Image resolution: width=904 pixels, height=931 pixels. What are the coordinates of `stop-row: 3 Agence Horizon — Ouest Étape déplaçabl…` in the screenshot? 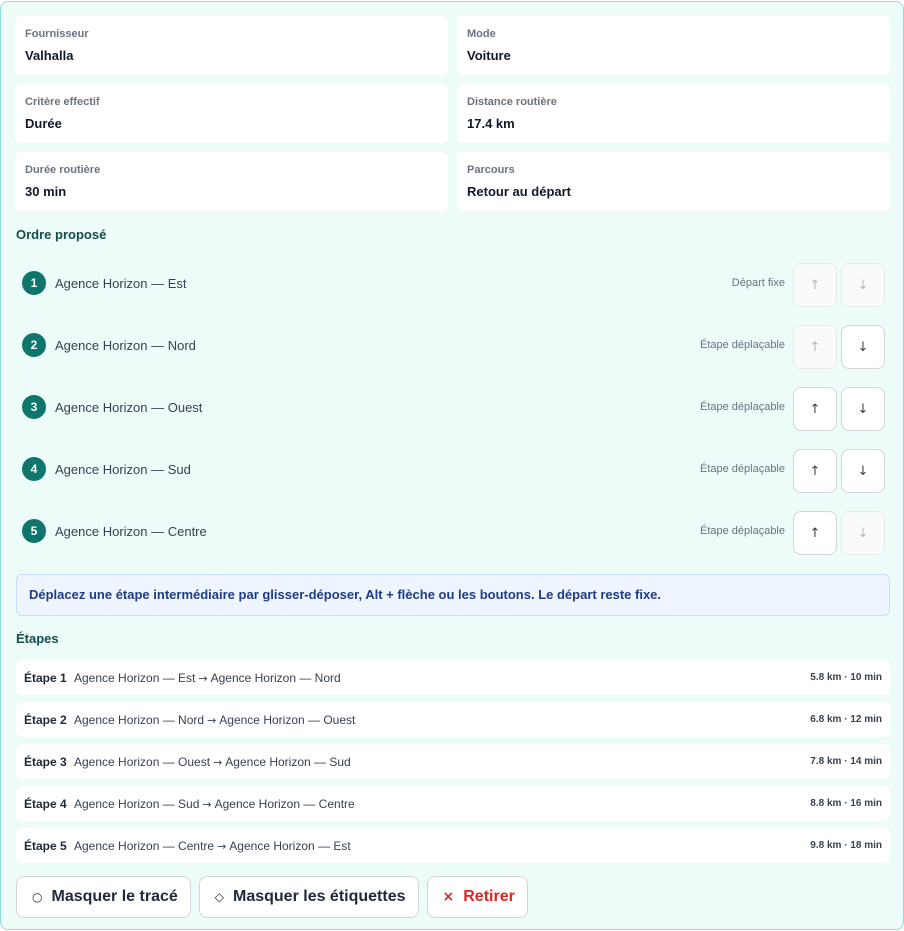 It's located at (453, 407).